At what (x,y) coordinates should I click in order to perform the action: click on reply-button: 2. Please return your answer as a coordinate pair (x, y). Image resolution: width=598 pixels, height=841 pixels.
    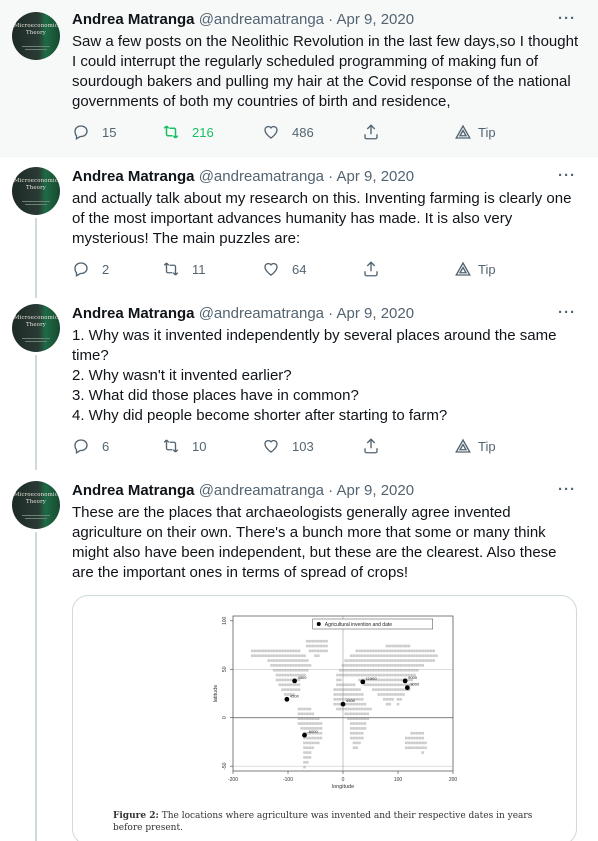
    Looking at the image, I should click on (90, 269).